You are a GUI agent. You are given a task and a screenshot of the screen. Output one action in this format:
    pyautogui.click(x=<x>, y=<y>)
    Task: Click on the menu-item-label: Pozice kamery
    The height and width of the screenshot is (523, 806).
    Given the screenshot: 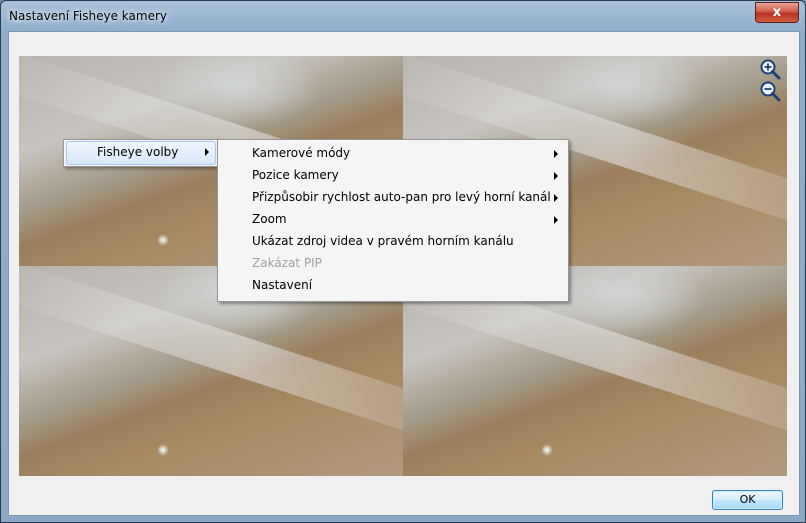 What is the action you would take?
    pyautogui.click(x=295, y=175)
    